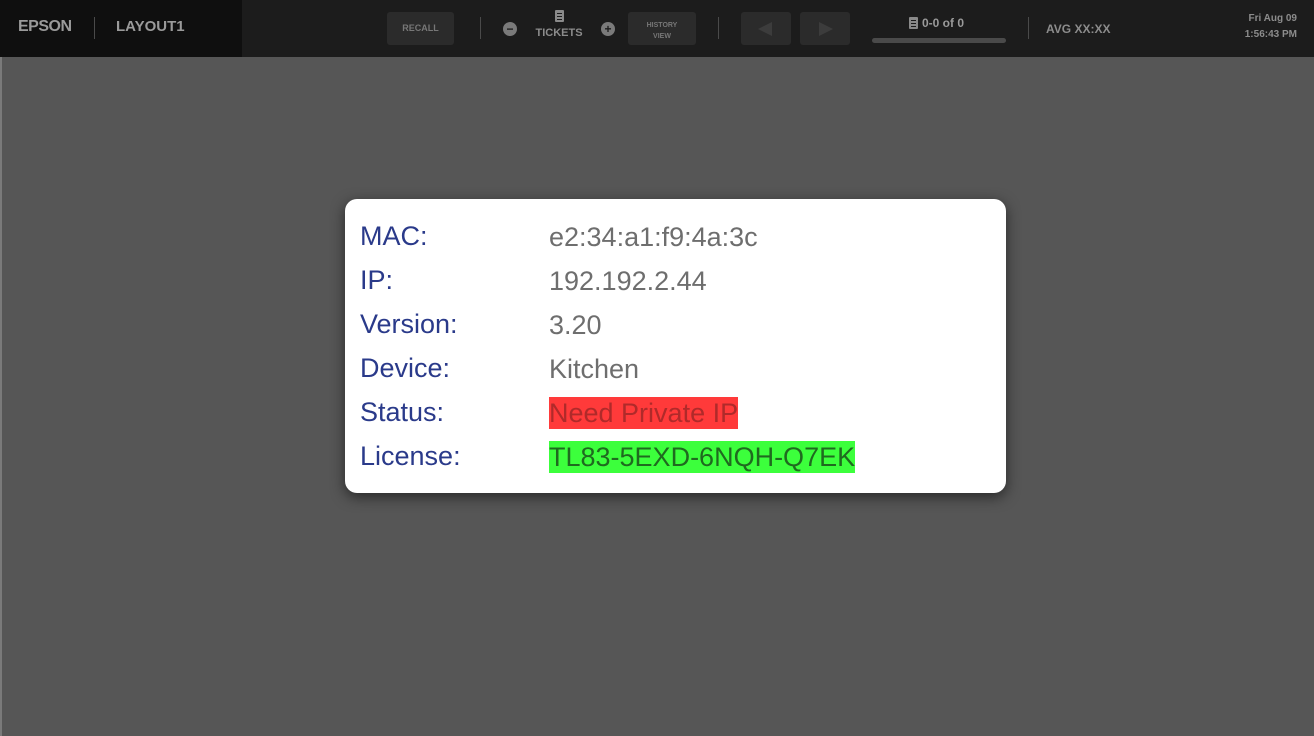 The height and width of the screenshot is (736, 1314). Describe the element at coordinates (1270, 34) in the screenshot. I see `clock-time: 1:56:43 PM` at that location.